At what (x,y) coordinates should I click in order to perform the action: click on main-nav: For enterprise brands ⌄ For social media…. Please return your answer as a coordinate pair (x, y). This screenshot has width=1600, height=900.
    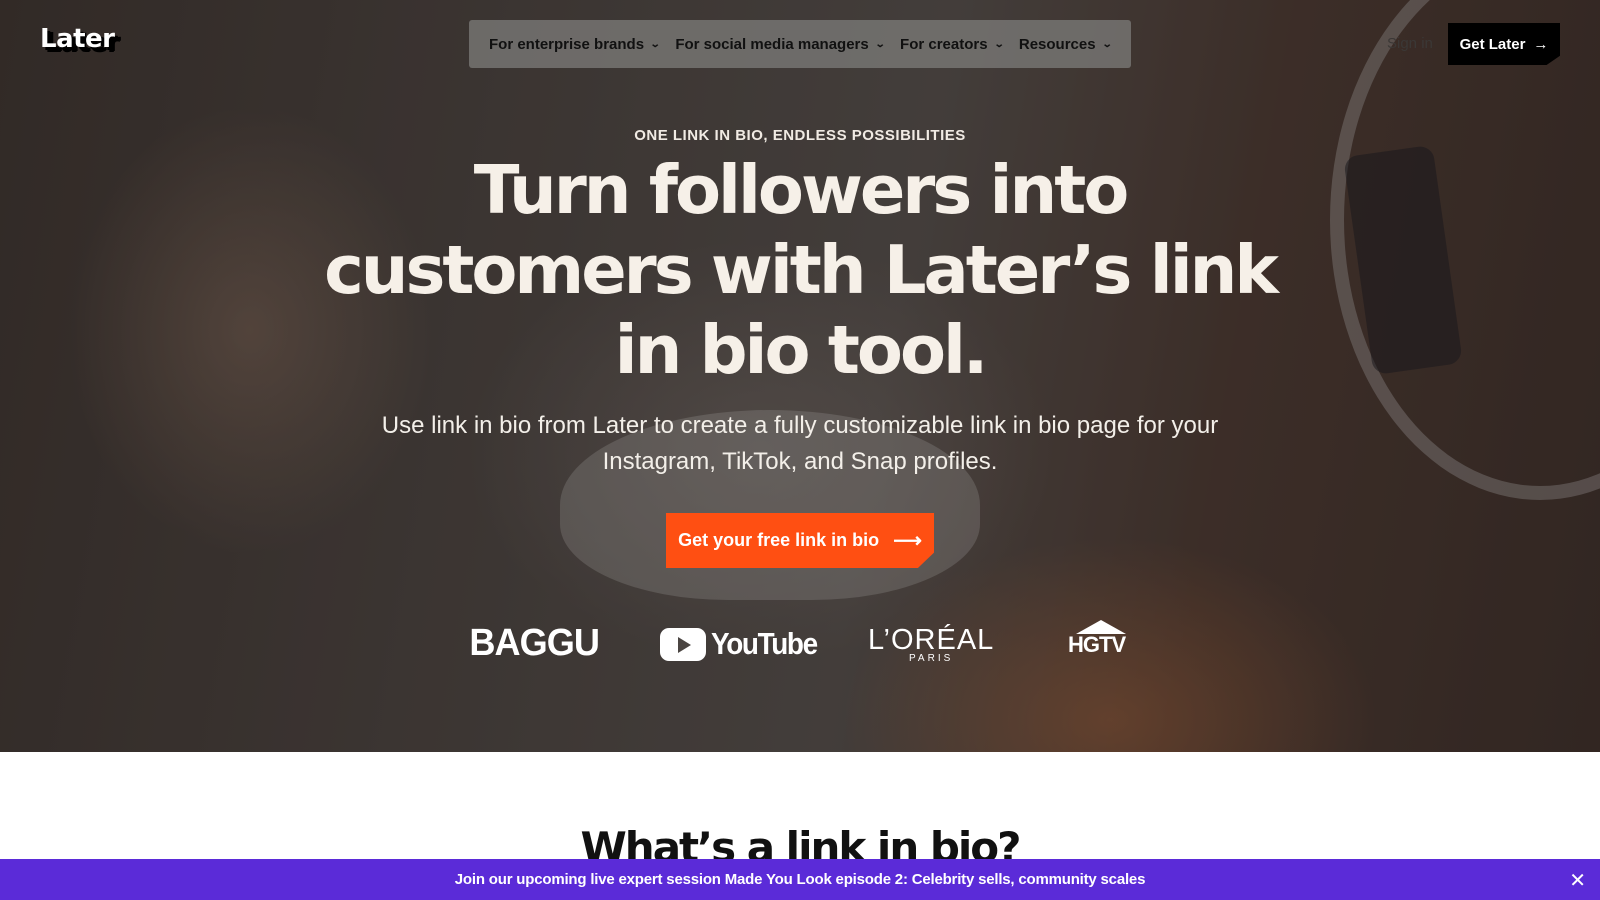
    Looking at the image, I should click on (800, 44).